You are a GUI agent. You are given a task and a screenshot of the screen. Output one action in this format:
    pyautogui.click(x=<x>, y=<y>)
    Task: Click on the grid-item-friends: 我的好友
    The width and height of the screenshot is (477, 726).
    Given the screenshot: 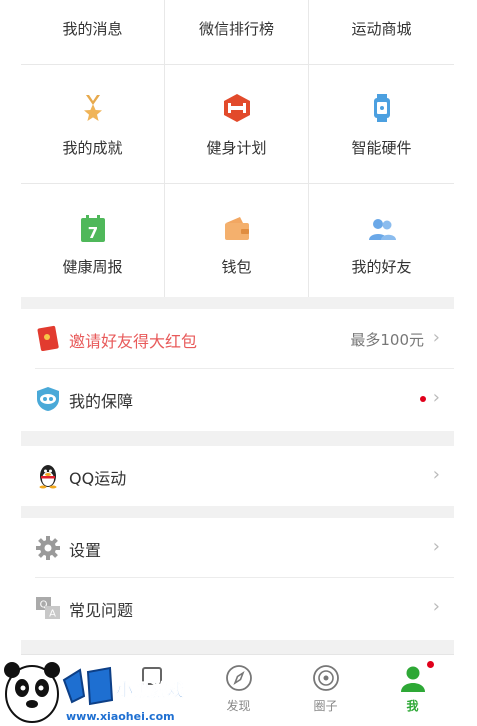 What is the action you would take?
    pyautogui.click(x=381, y=240)
    